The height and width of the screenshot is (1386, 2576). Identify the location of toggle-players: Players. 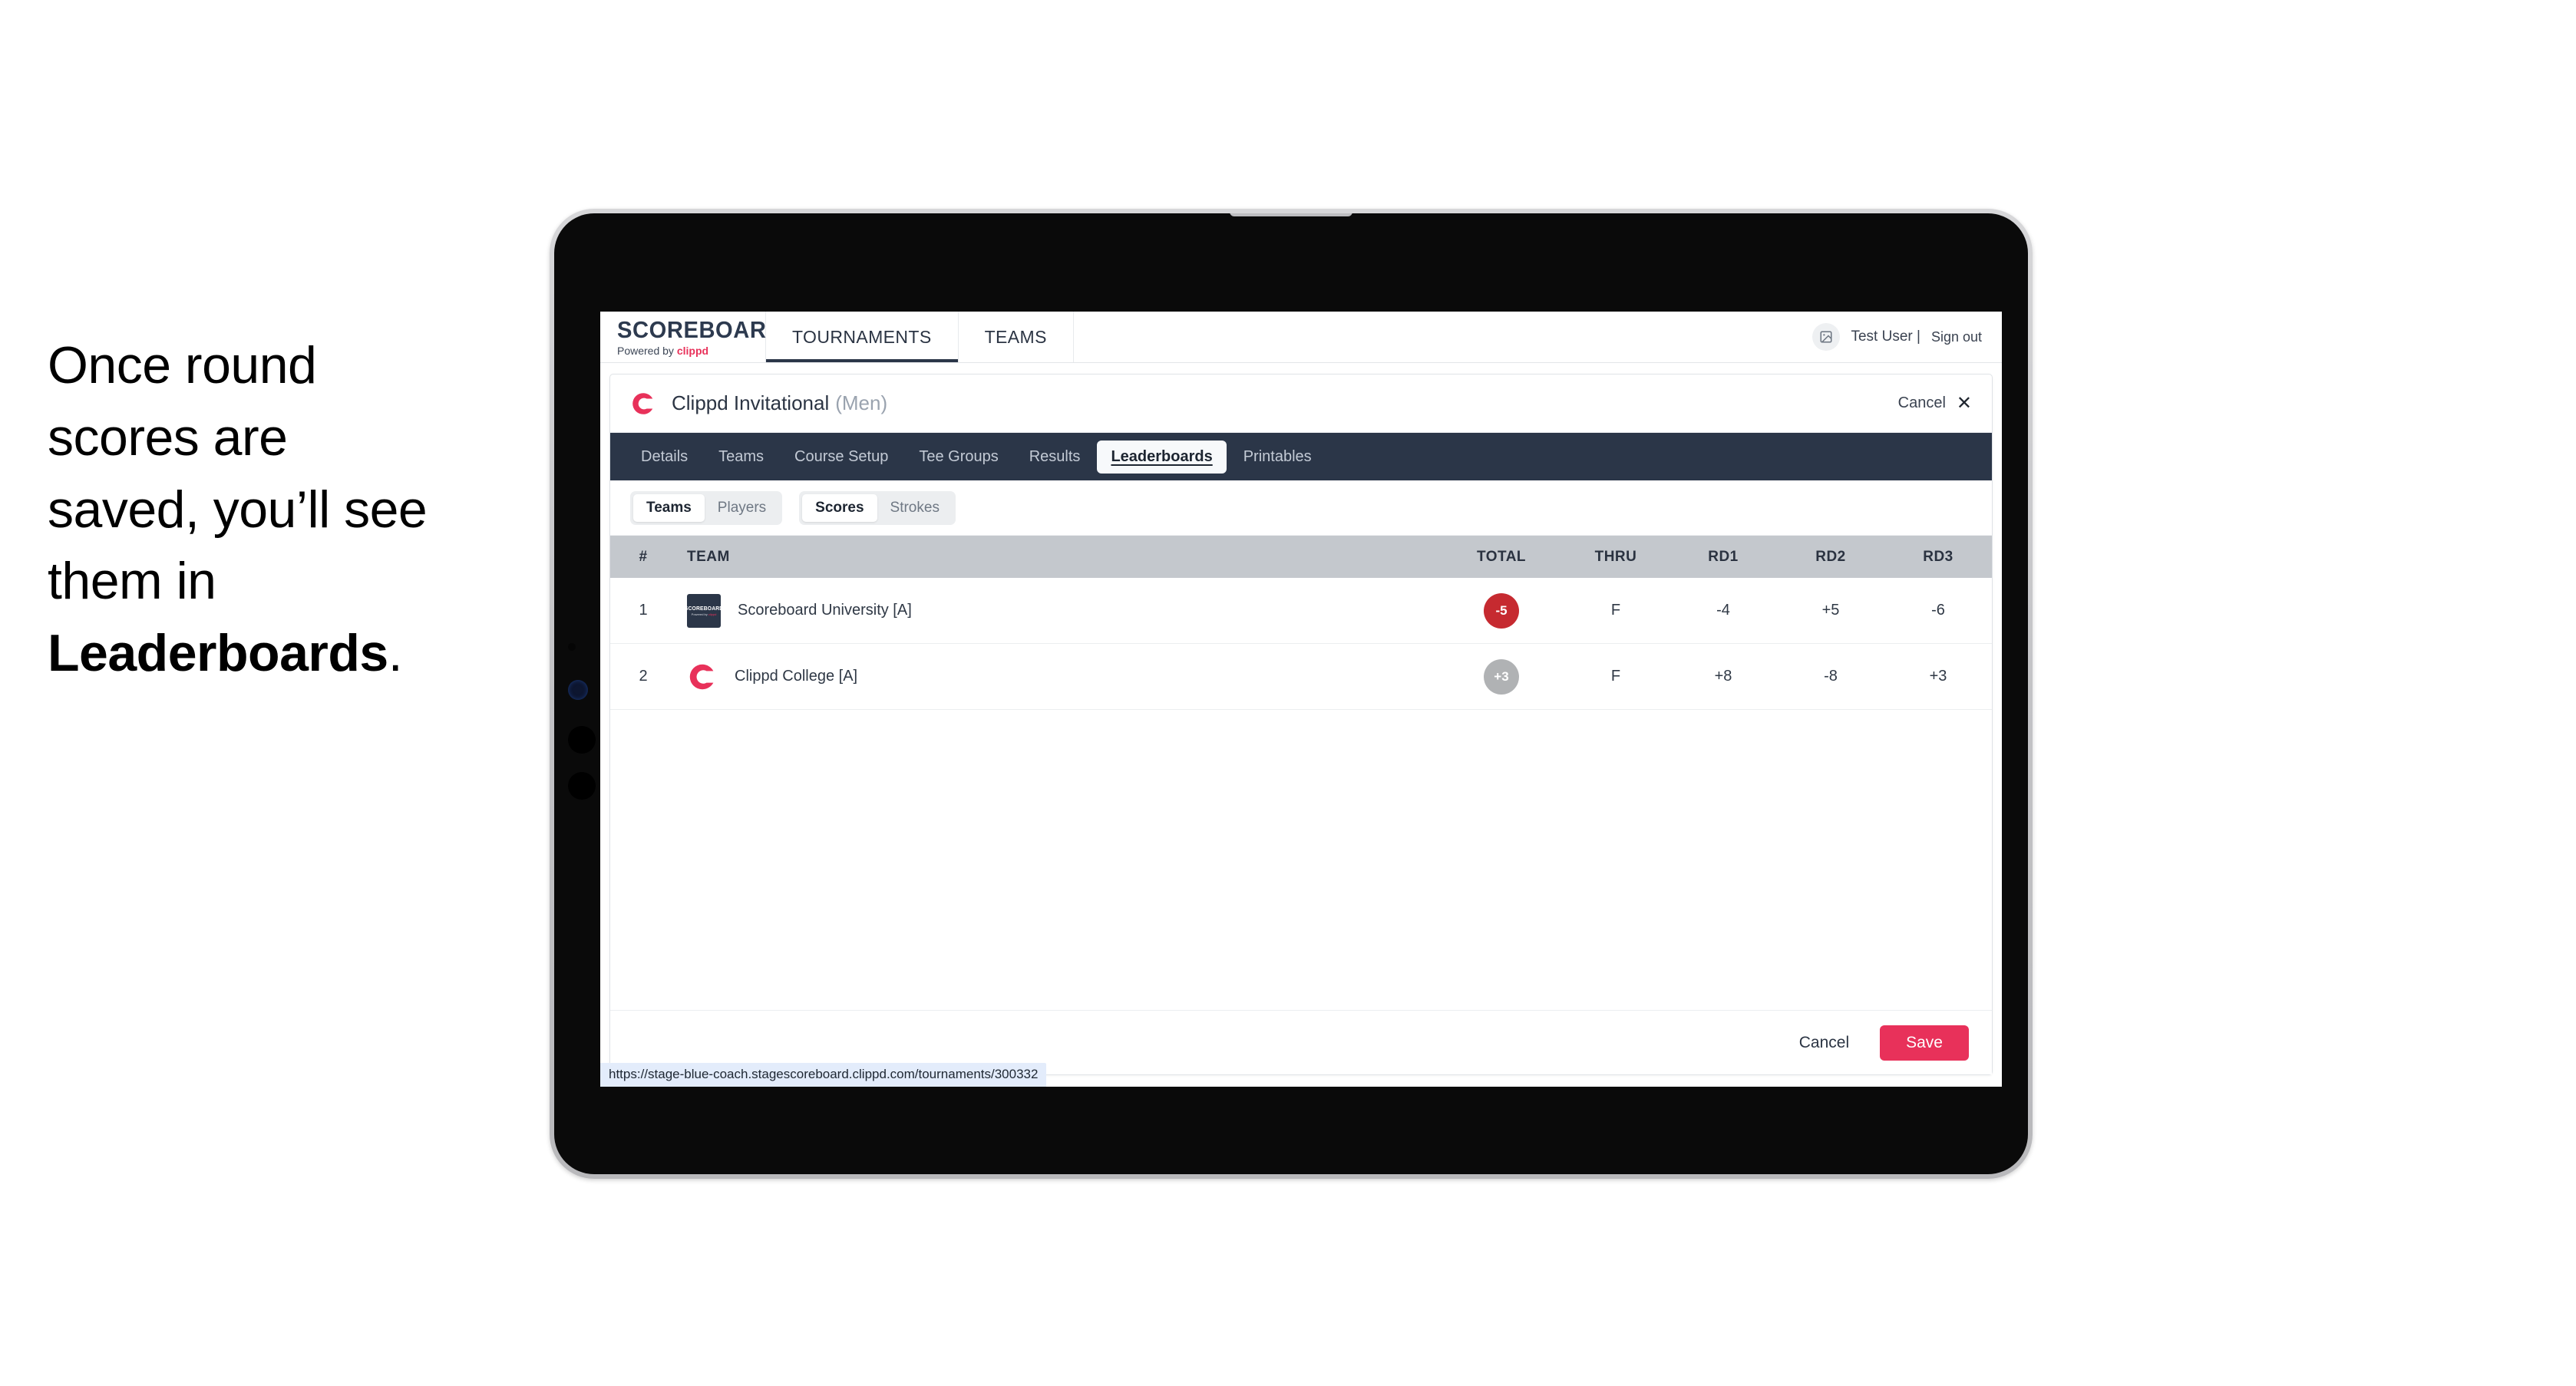
(742, 508).